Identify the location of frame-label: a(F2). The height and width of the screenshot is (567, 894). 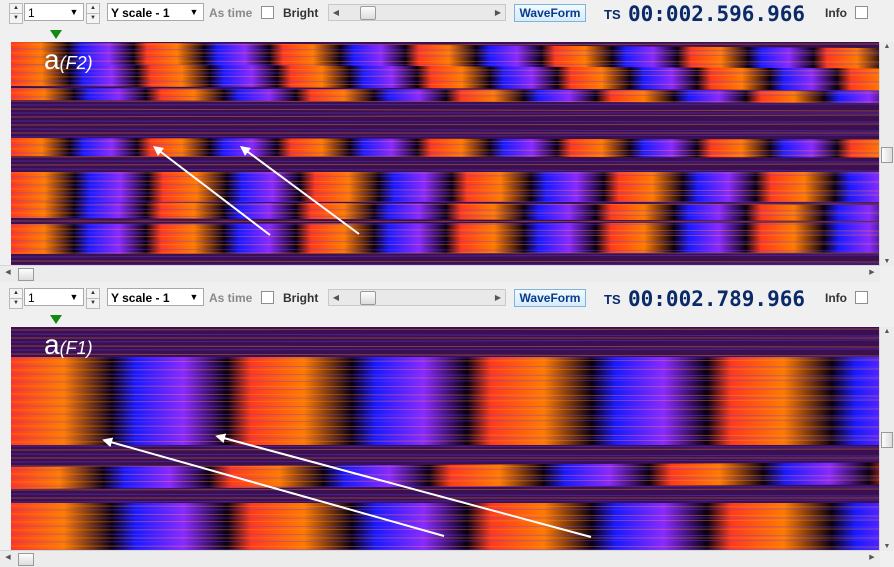
(68, 60).